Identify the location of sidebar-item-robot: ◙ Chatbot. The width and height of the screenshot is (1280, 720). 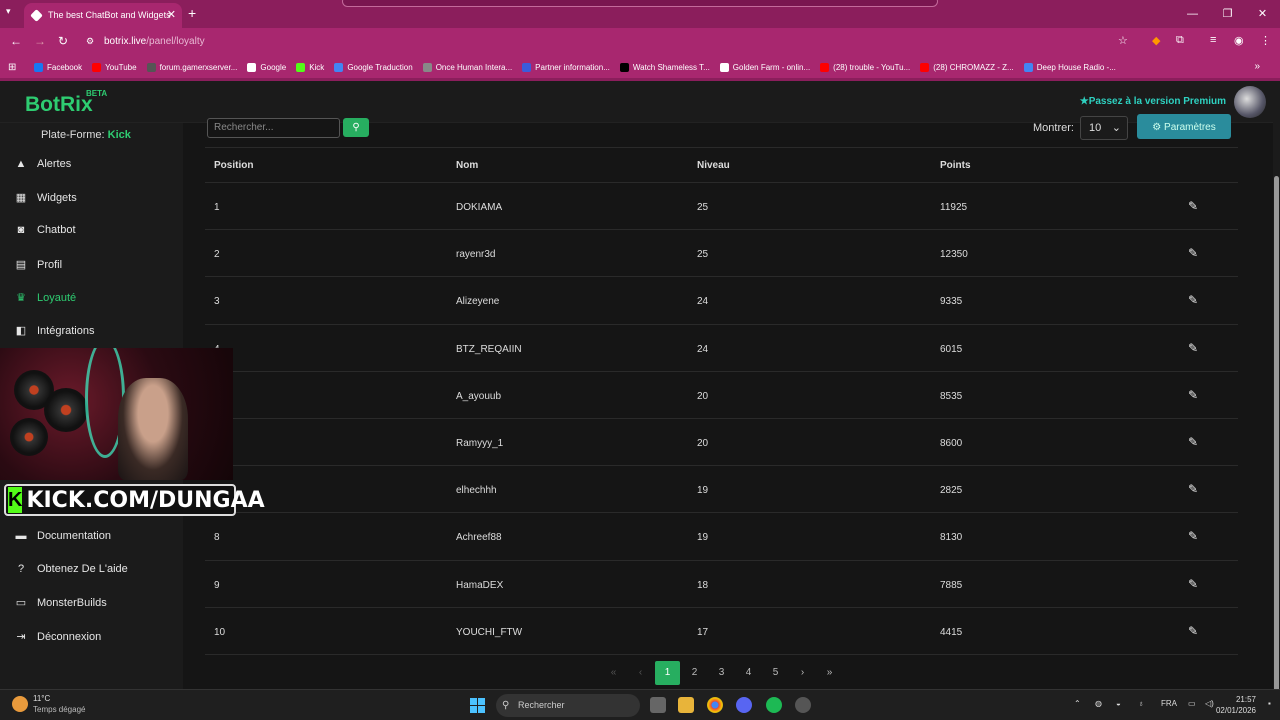
(45, 230).